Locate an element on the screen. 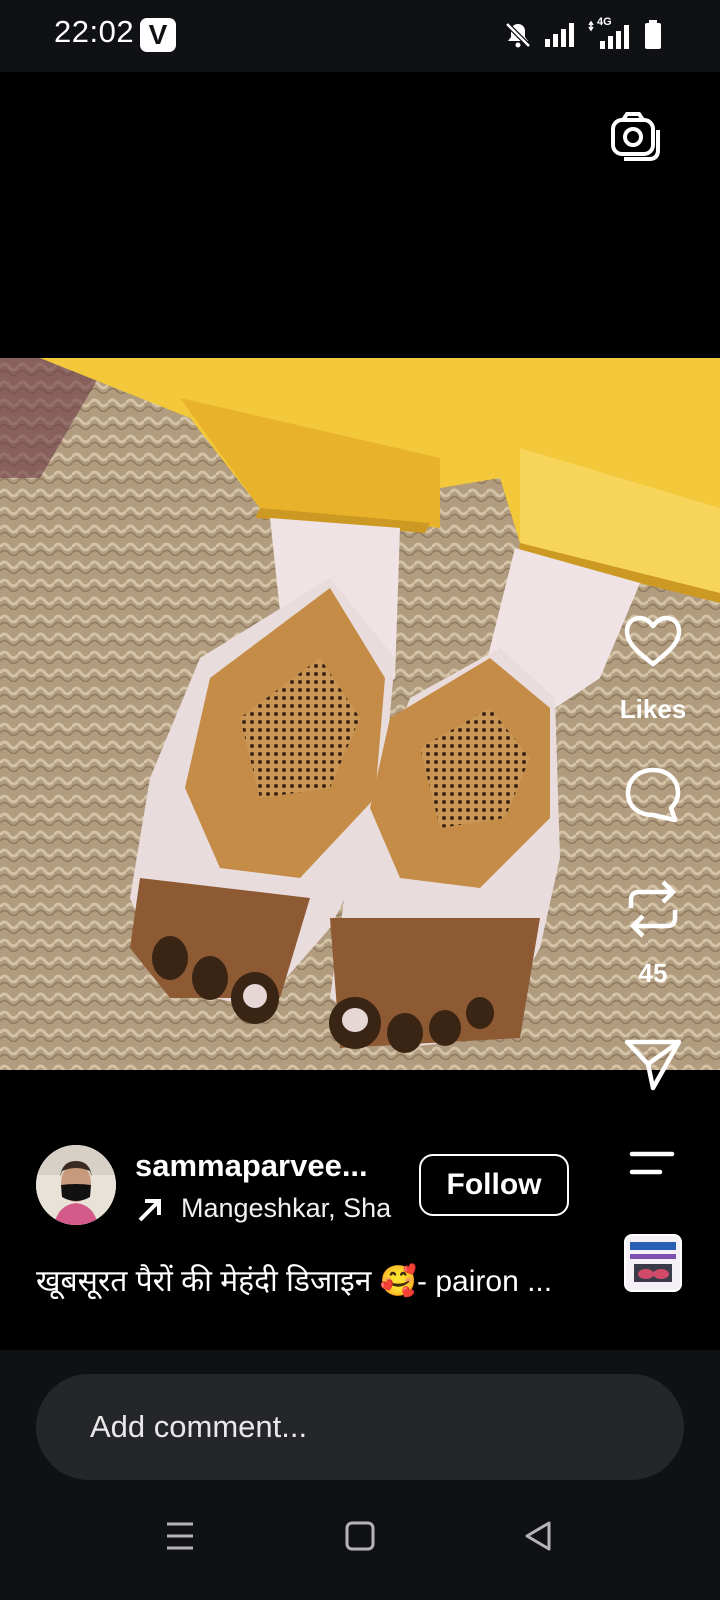 This screenshot has height=1600, width=720. app-badge: V is located at coordinates (158, 35).